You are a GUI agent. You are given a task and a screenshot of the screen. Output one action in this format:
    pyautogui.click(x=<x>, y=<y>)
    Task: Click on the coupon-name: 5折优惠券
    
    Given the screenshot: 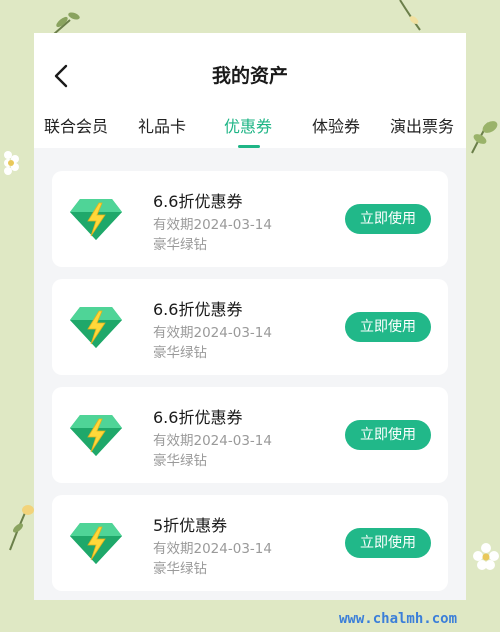 What is the action you would take?
    pyautogui.click(x=190, y=525)
    